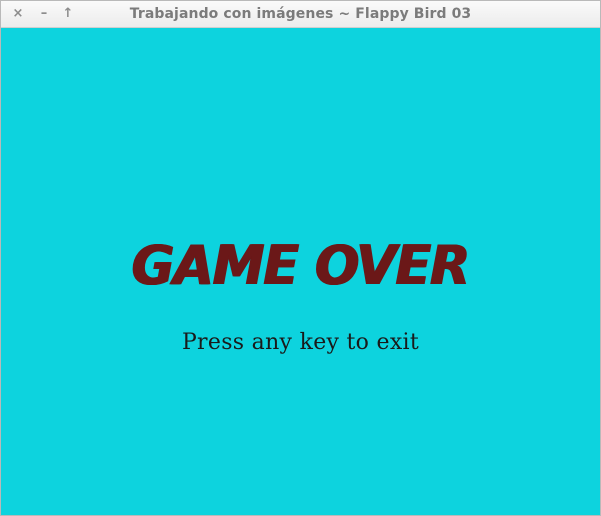 The width and height of the screenshot is (601, 516). What do you see at coordinates (300, 266) in the screenshot?
I see `game-over-text: GAME OVER` at bounding box center [300, 266].